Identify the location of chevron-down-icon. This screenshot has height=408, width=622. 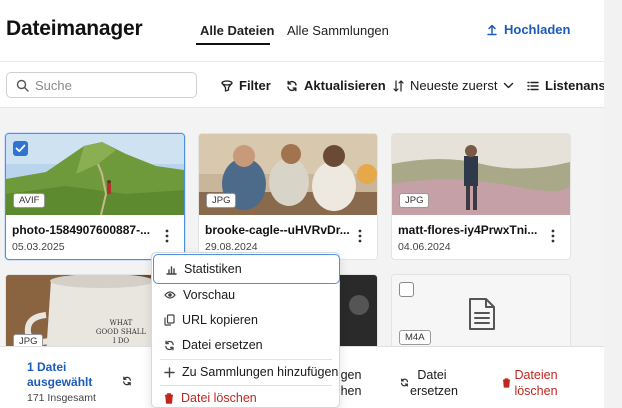
(508, 85).